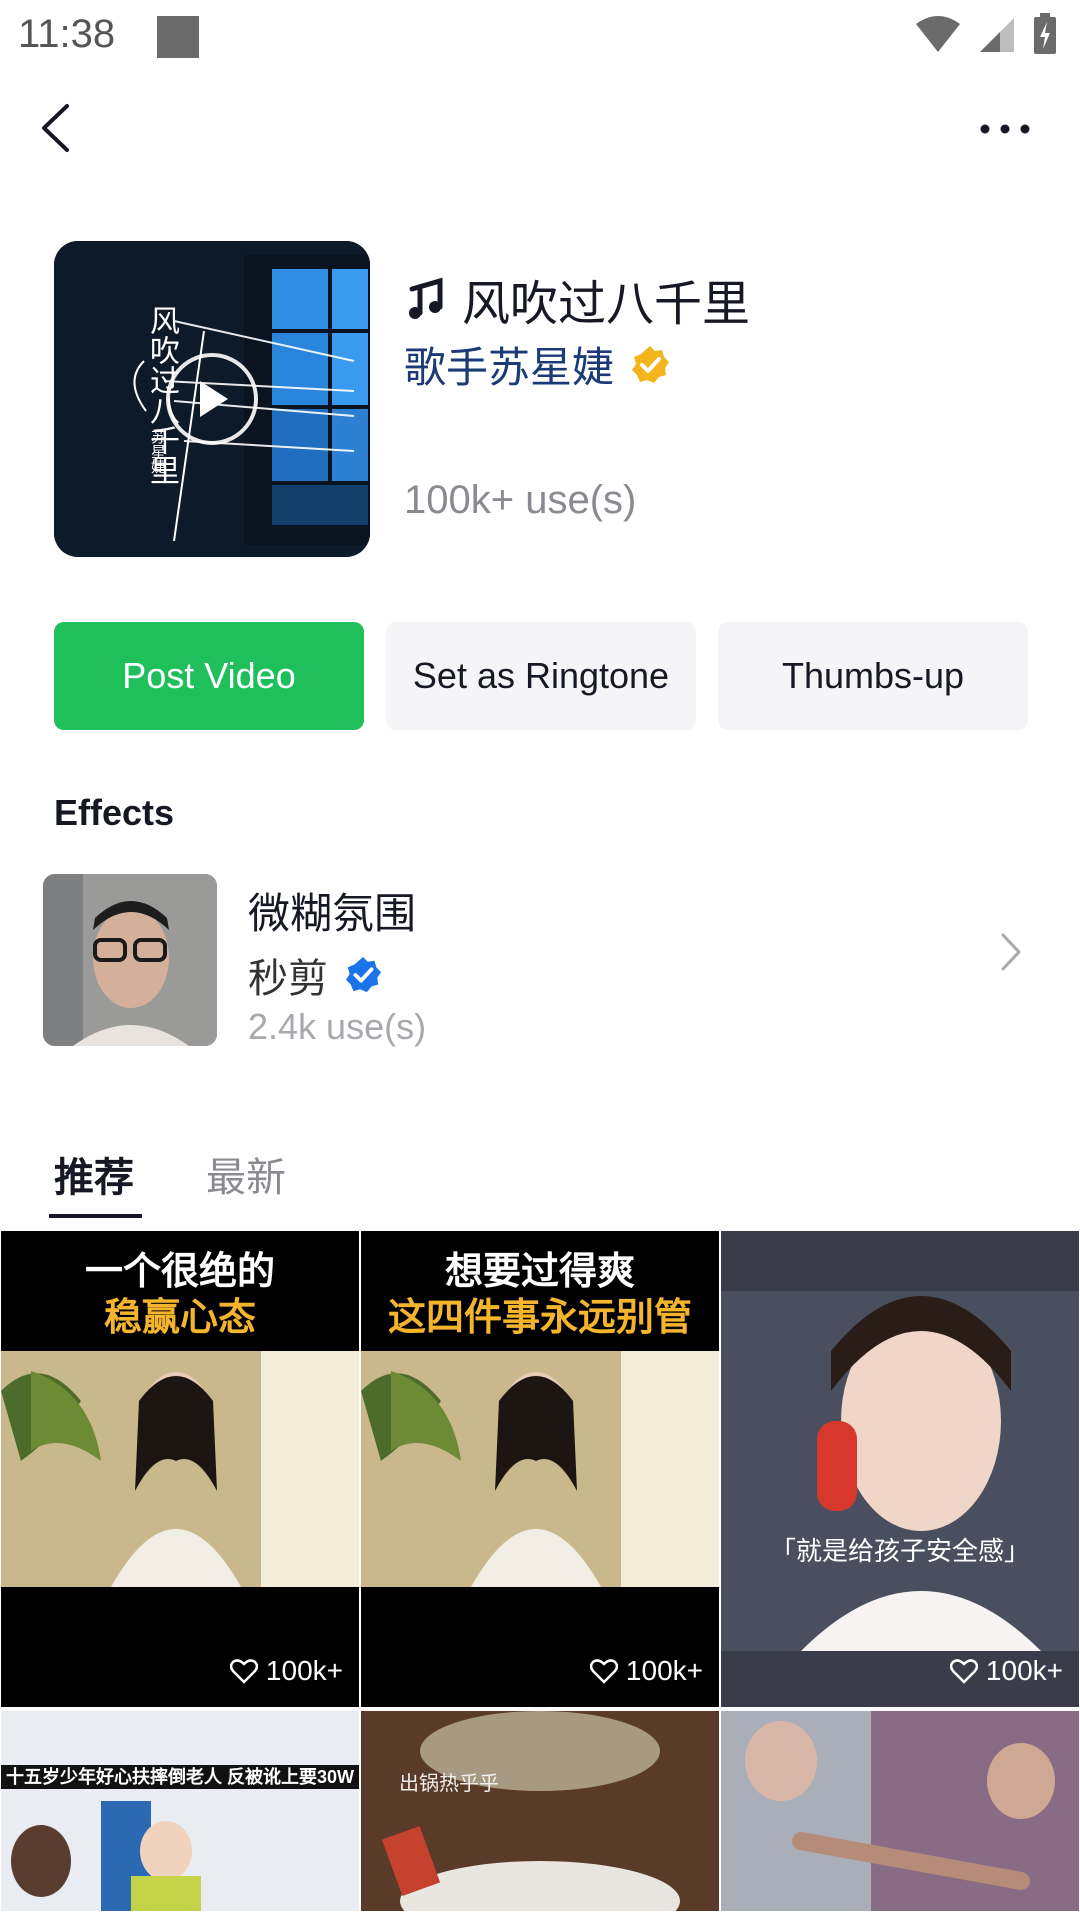 This screenshot has width=1080, height=1920. What do you see at coordinates (540, 40) in the screenshot?
I see `status-bar: 11:38` at bounding box center [540, 40].